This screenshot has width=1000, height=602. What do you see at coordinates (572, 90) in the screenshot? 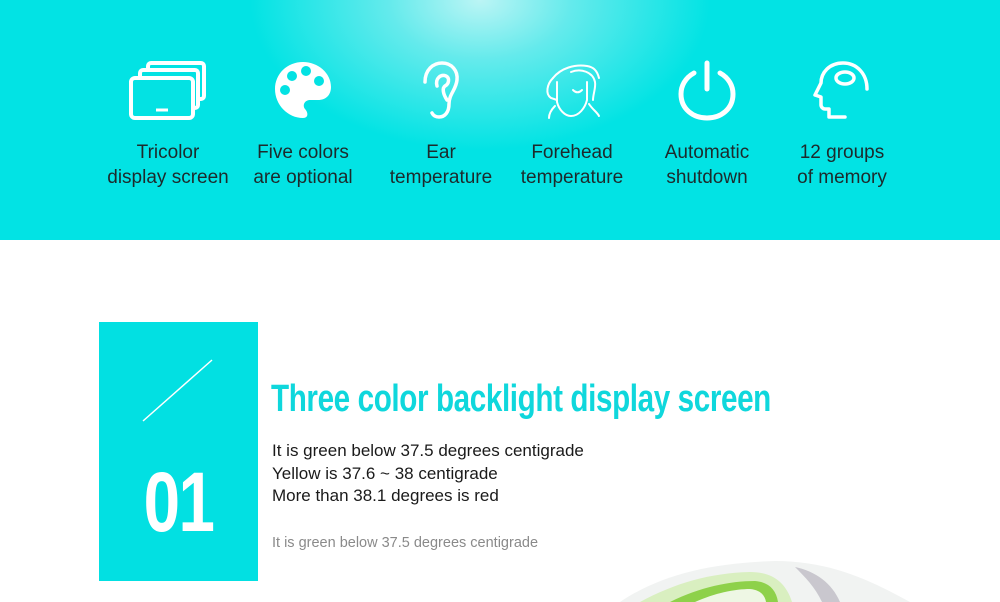
I see `forehead-face-icon` at bounding box center [572, 90].